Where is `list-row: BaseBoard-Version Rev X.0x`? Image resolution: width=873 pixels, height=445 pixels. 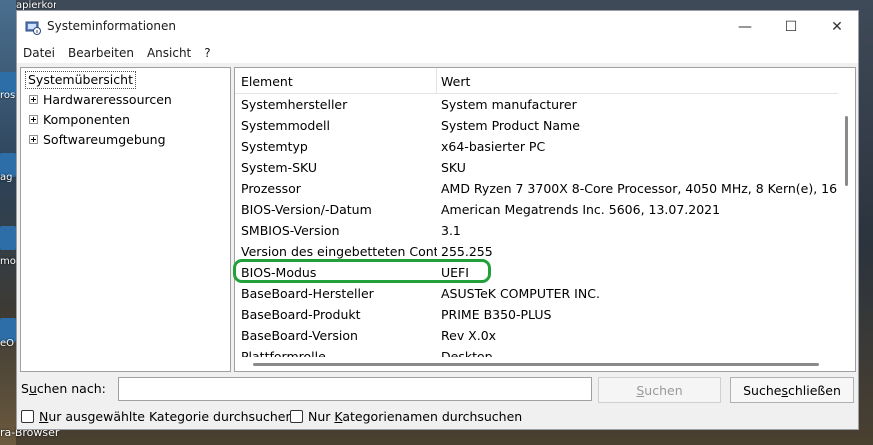
list-row: BaseBoard-Version Rev X.0x is located at coordinates (537, 335).